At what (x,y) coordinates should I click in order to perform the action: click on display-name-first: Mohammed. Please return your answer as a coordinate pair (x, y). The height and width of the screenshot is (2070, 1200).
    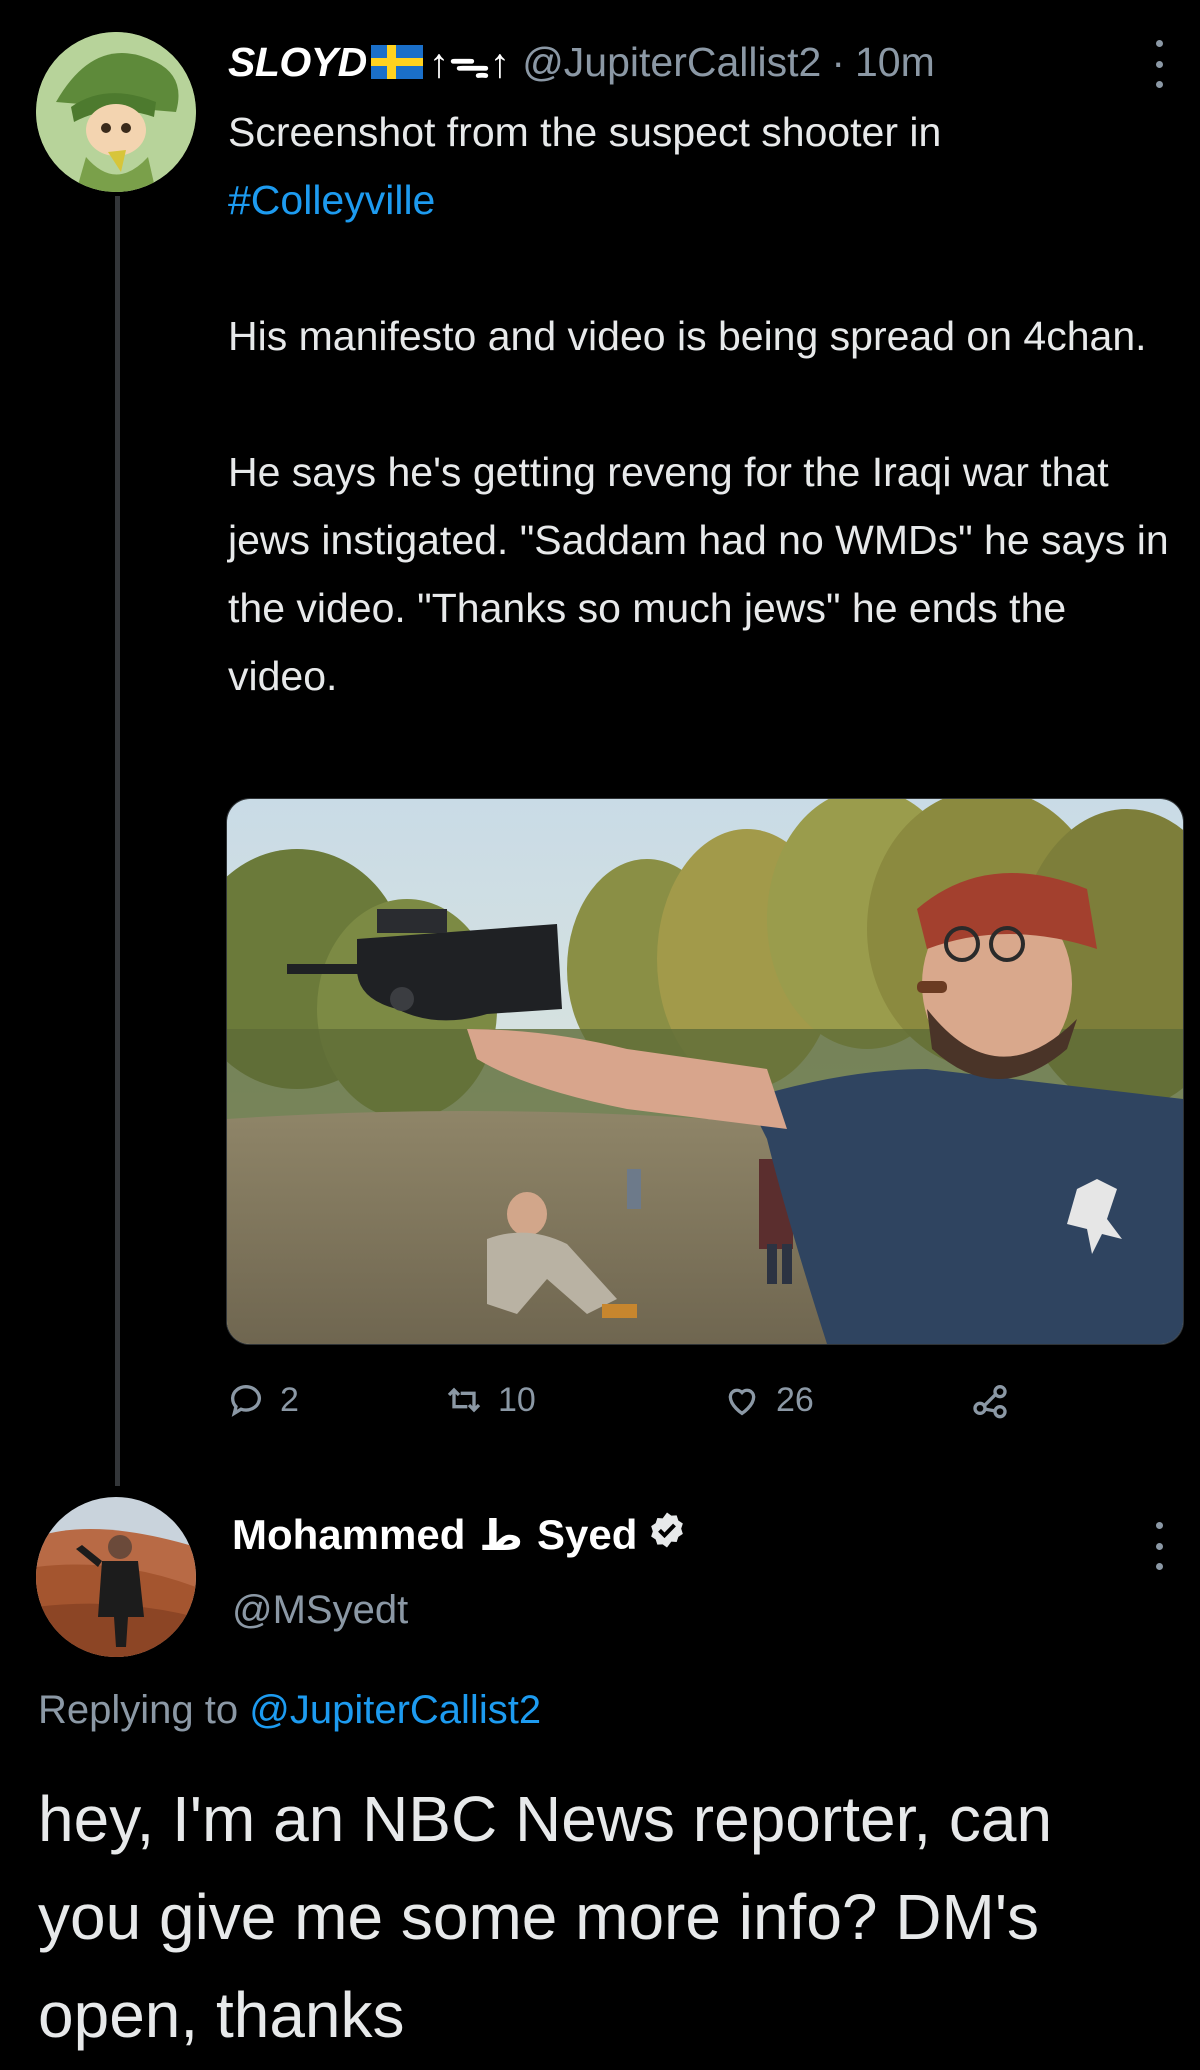
    Looking at the image, I should click on (349, 1534).